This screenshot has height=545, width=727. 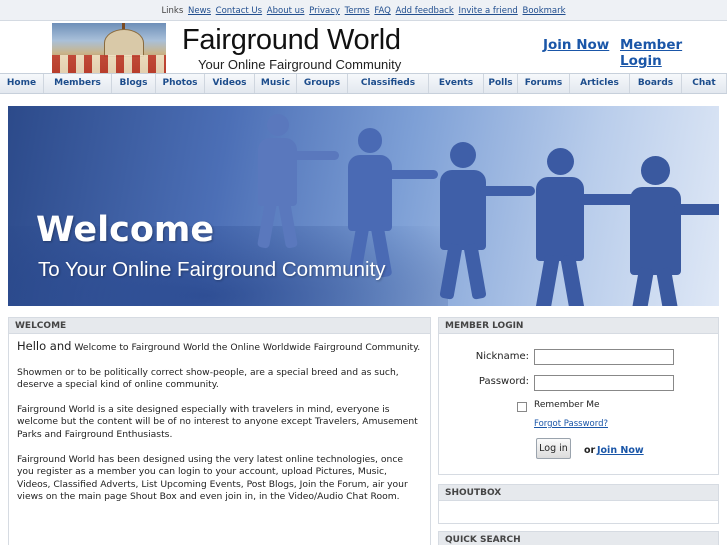 I want to click on top-link-invite-a-friend: Invite a friend, so click(x=487, y=11).